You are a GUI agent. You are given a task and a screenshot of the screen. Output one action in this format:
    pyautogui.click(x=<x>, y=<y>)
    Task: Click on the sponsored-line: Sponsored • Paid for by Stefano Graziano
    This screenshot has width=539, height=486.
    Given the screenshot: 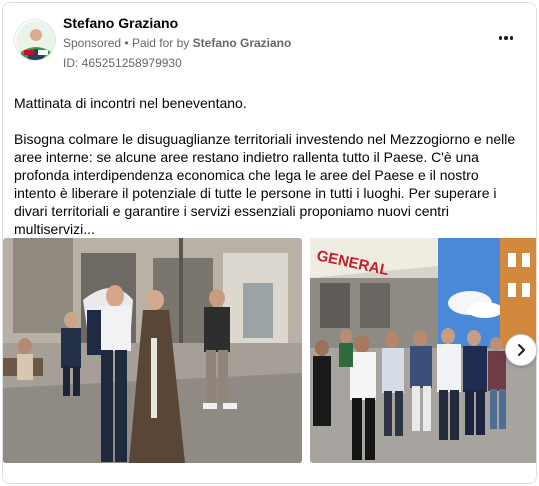 What is the action you would take?
    pyautogui.click(x=177, y=43)
    